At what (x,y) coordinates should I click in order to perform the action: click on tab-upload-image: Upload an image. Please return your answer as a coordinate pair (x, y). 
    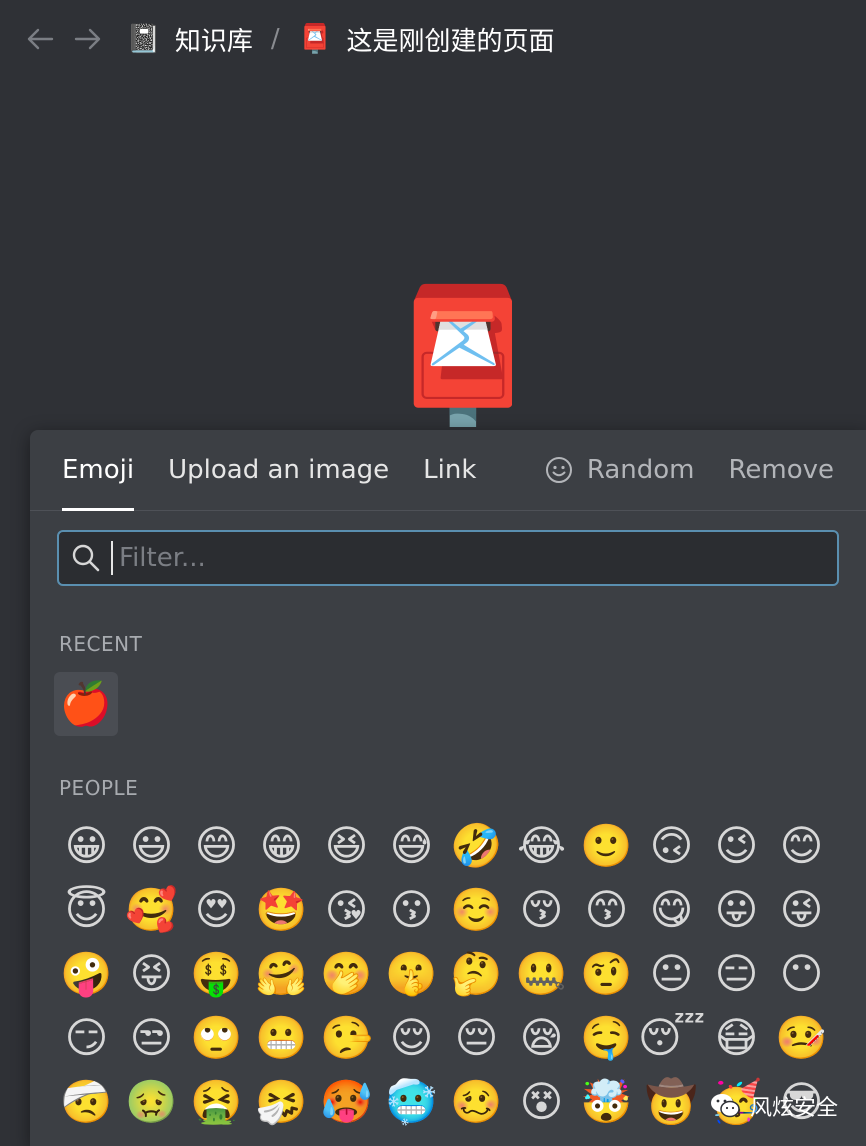
    Looking at the image, I should click on (278, 470).